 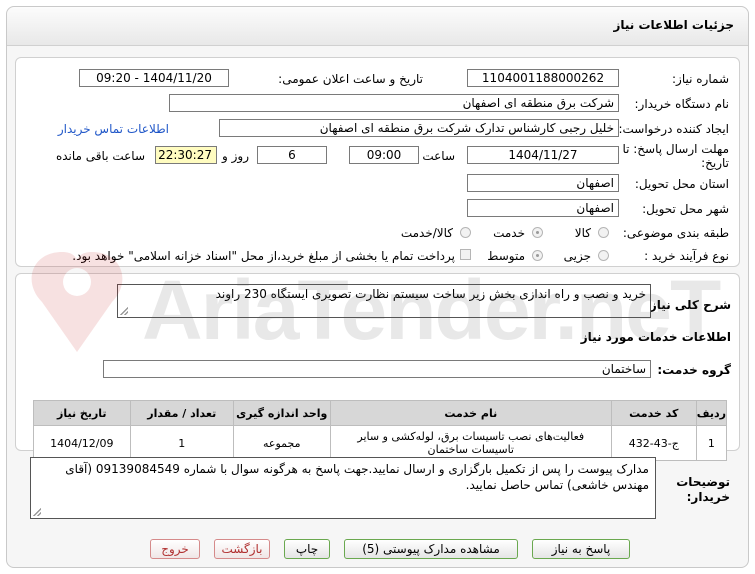 I want to click on process-label: نوع فرآیند خرید :, so click(x=686, y=256).